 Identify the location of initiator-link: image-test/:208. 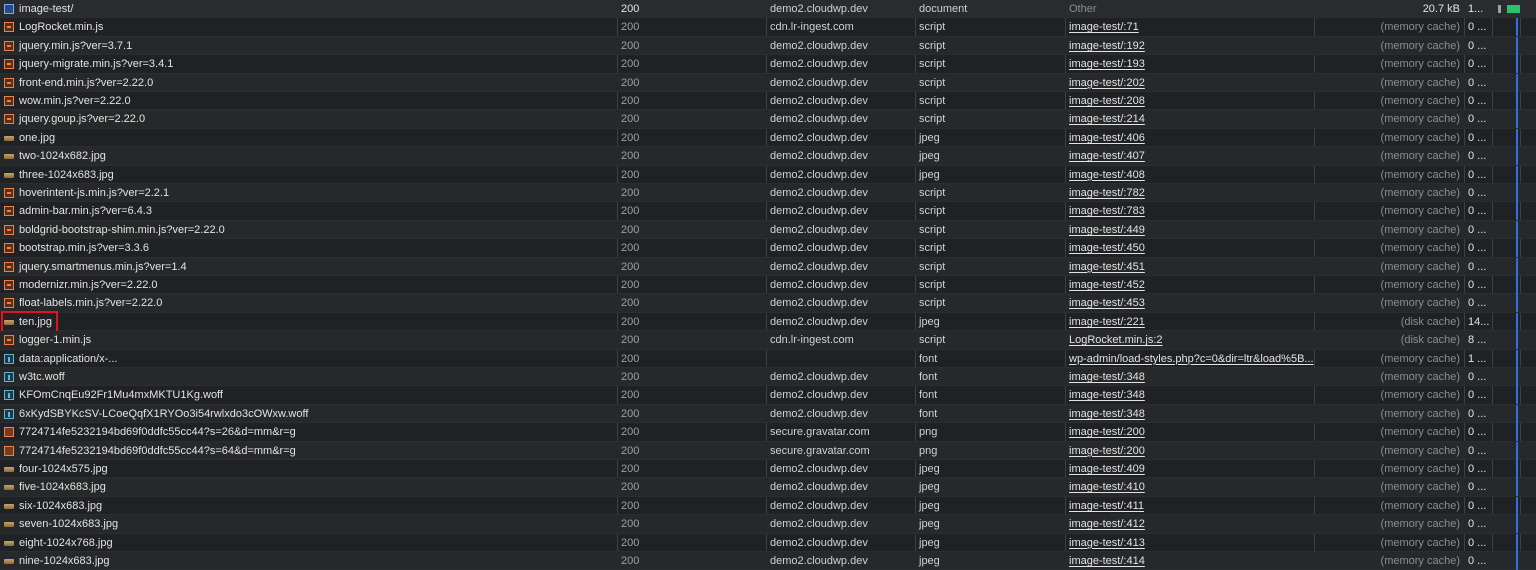
(1189, 101).